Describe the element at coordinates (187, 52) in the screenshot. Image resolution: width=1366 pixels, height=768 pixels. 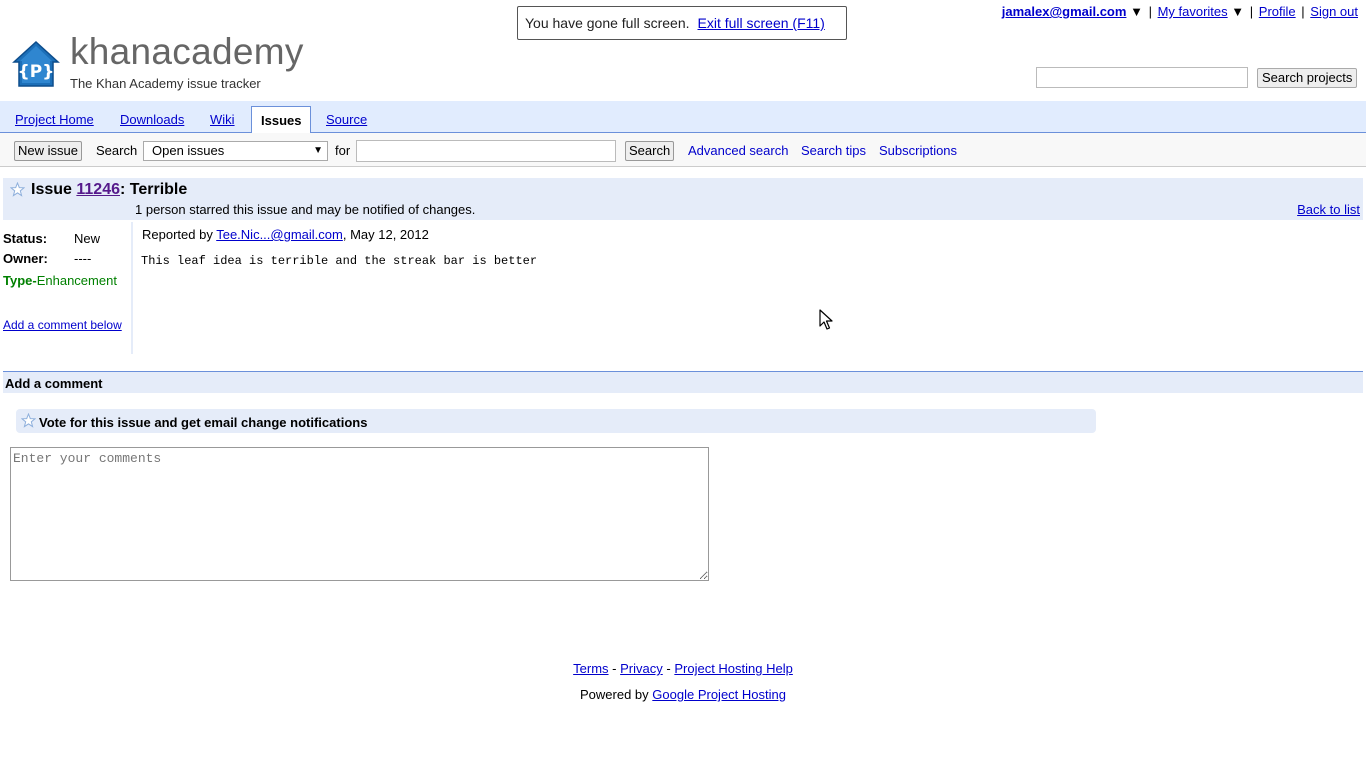
I see `project-name: khanacademy` at that location.